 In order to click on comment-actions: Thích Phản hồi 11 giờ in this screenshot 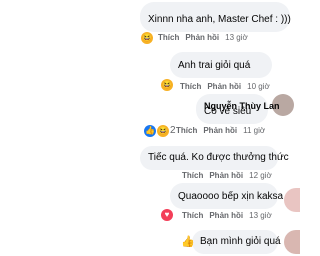, I will do `click(223, 130)`.